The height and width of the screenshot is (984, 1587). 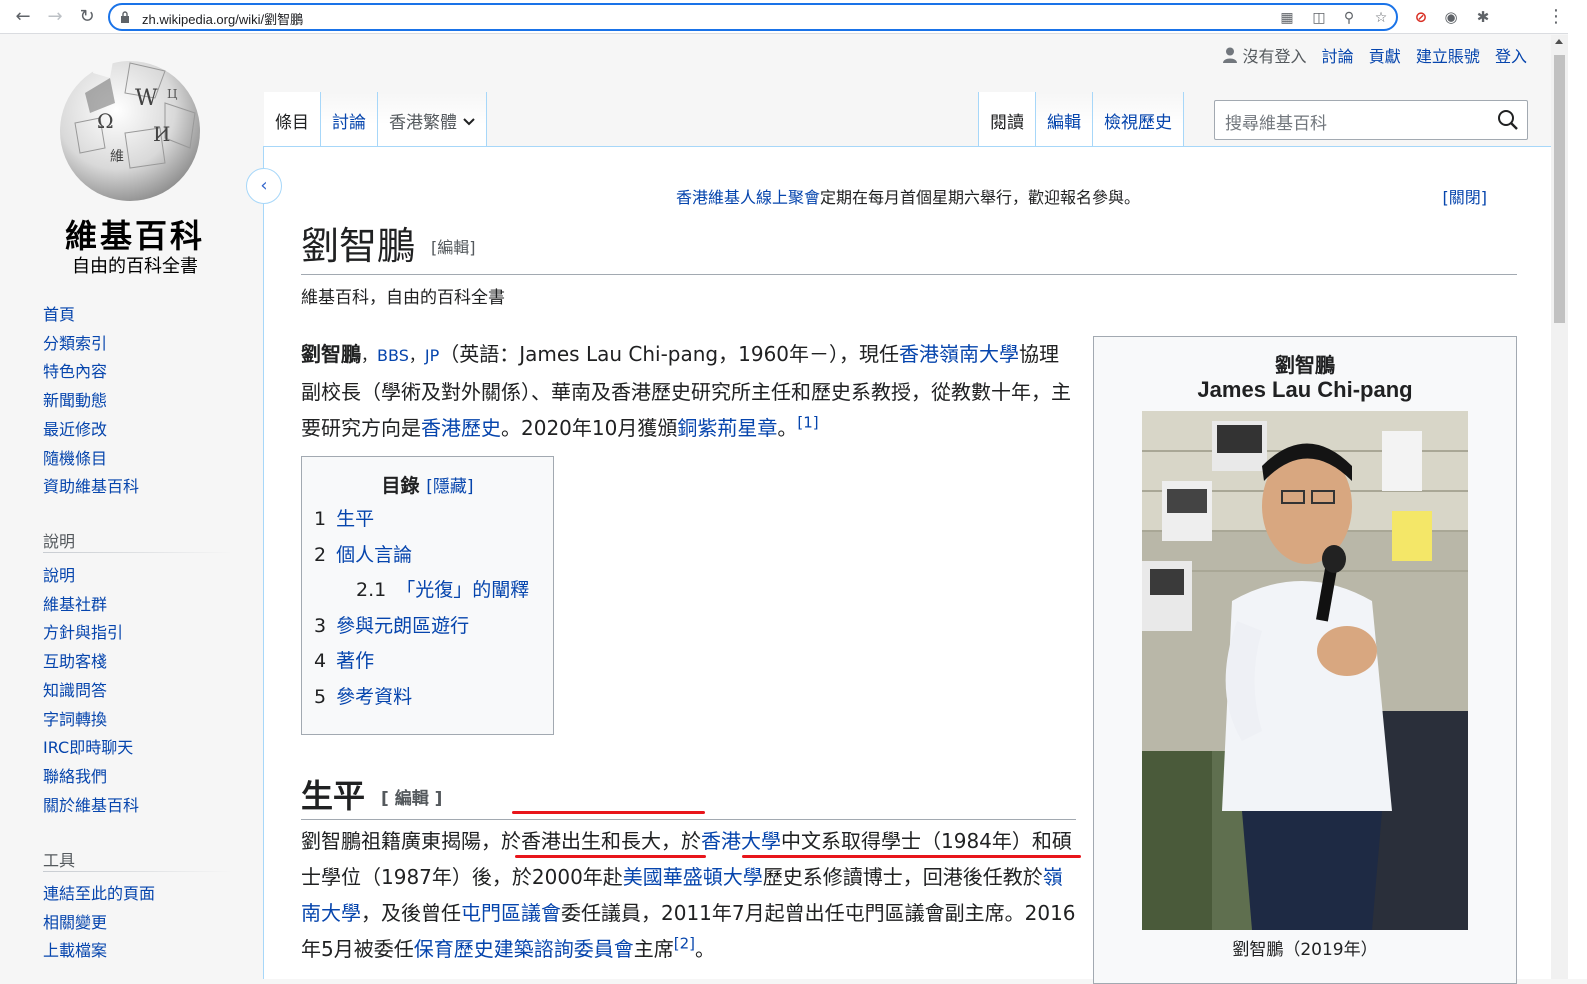 I want to click on toc-item: 1 生平, so click(x=427, y=520).